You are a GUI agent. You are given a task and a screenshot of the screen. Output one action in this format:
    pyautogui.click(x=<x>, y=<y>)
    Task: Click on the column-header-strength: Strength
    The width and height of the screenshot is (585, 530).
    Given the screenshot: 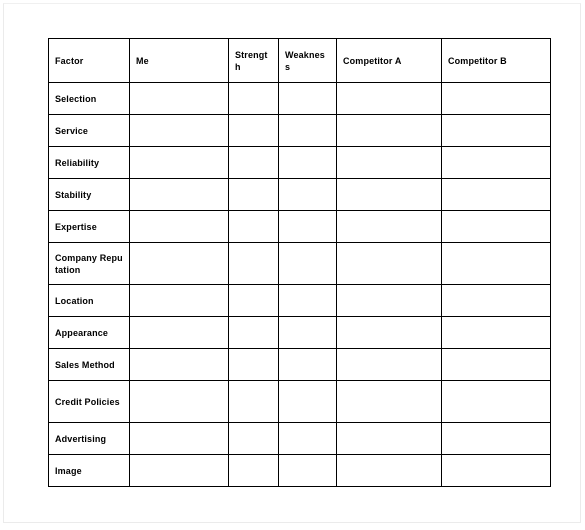 What is the action you would take?
    pyautogui.click(x=253, y=60)
    